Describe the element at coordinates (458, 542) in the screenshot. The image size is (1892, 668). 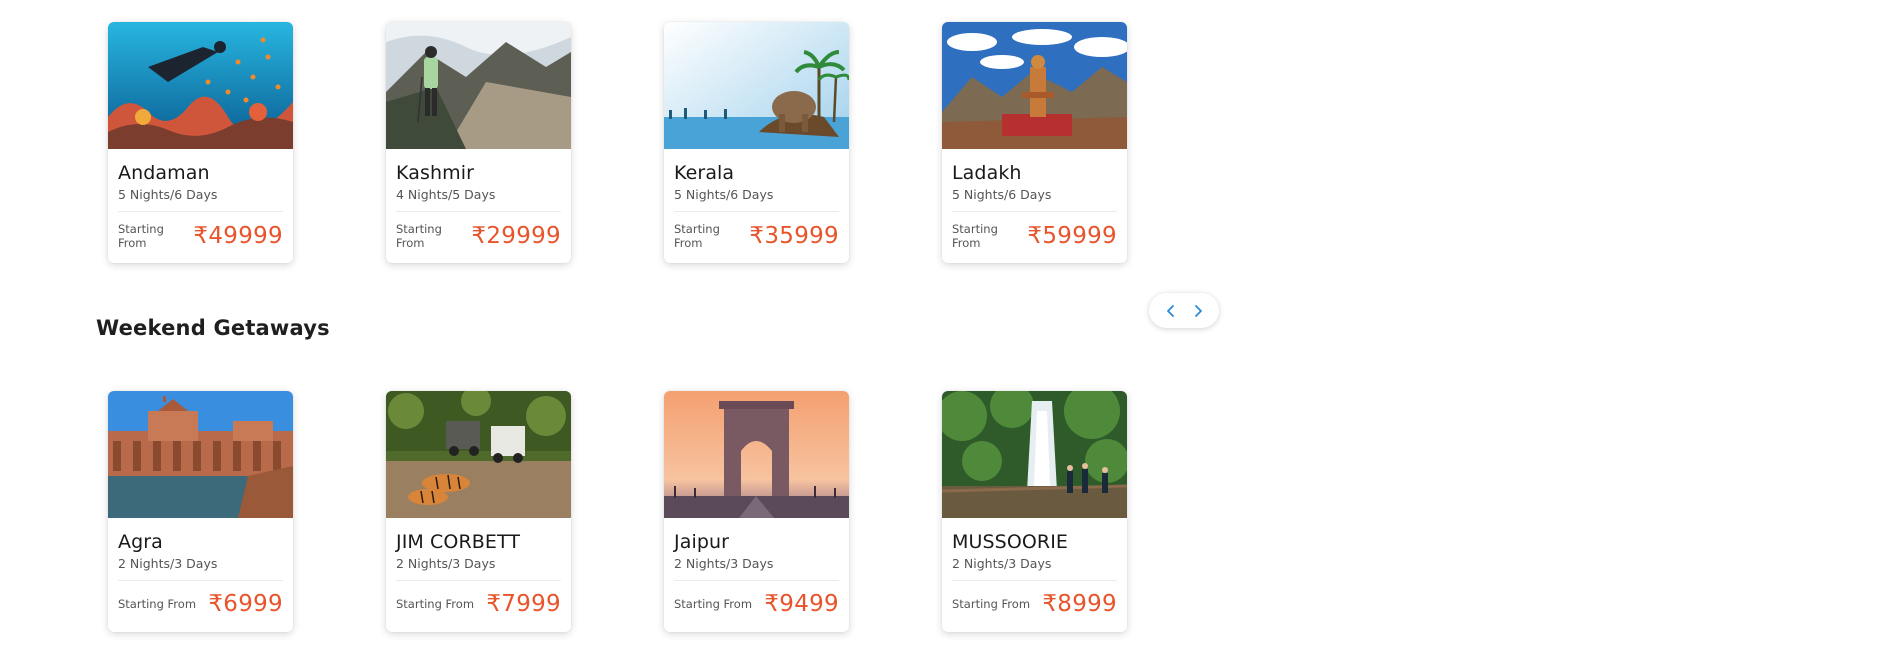
I see `package-title: JIM CORBETT` at that location.